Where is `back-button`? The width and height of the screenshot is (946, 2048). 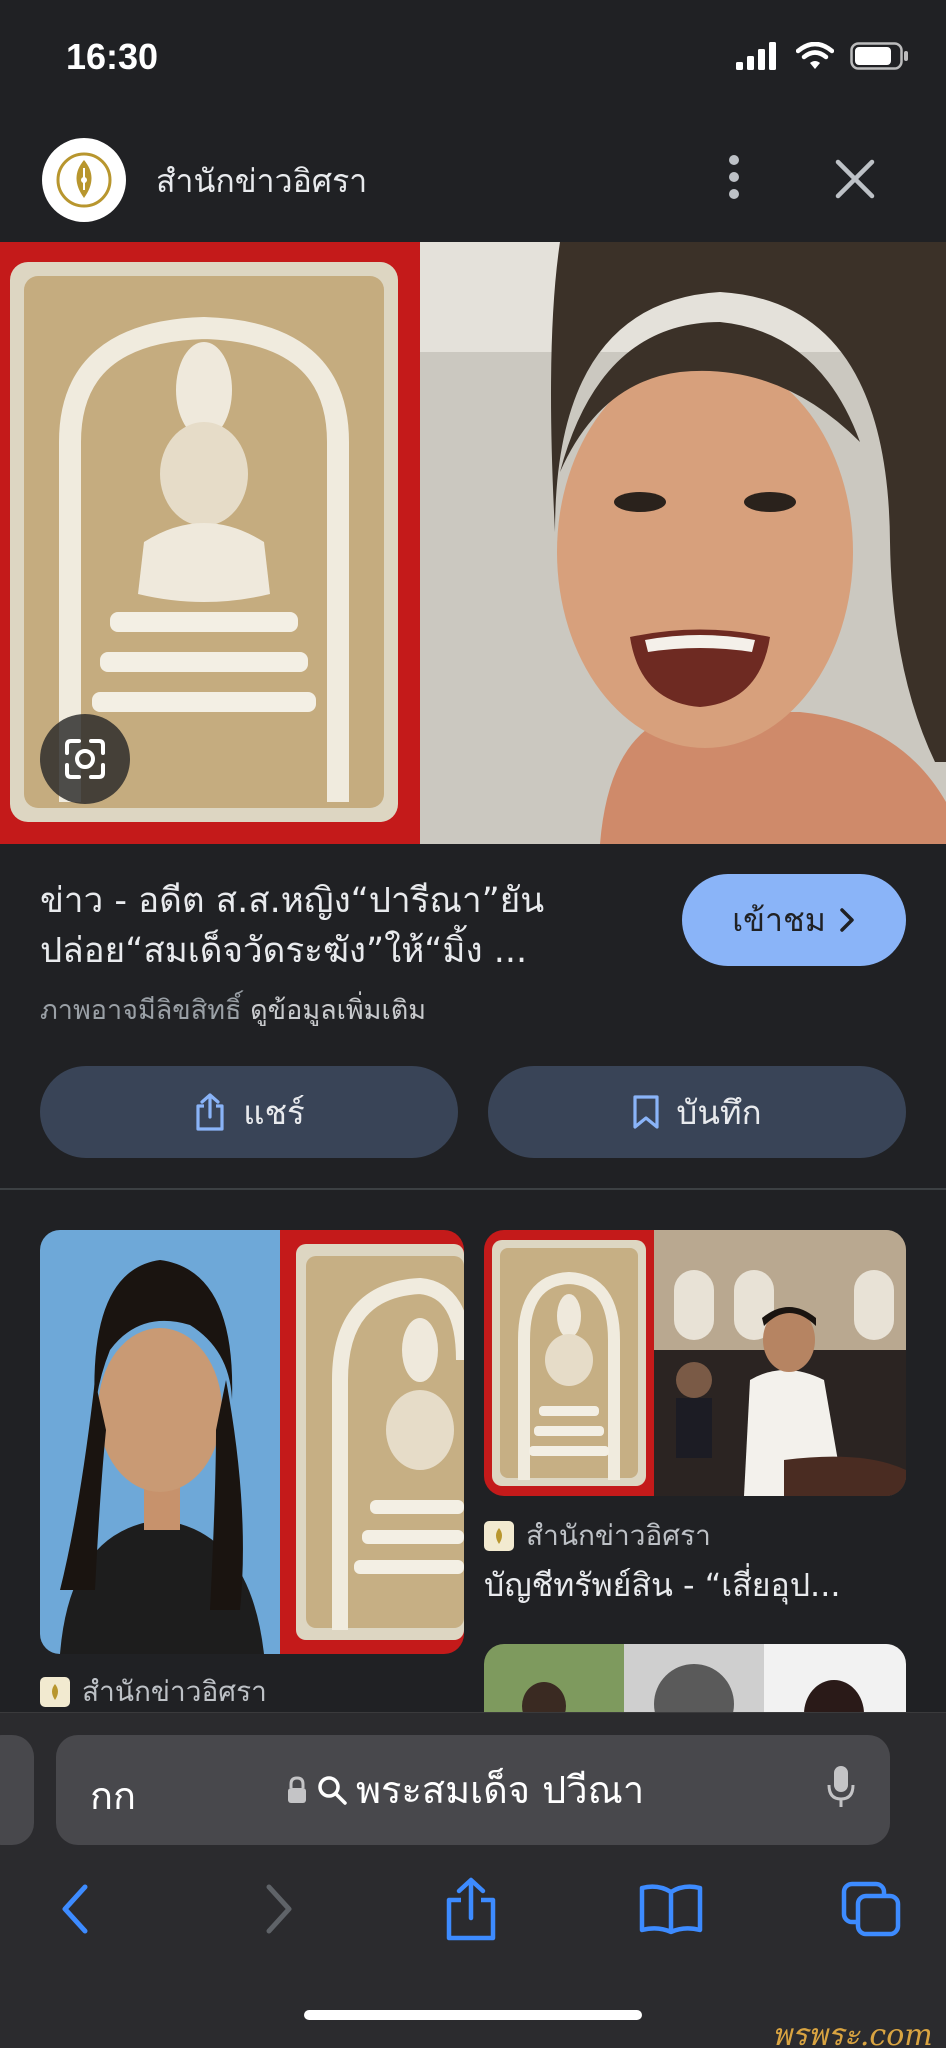 back-button is located at coordinates (75, 1909).